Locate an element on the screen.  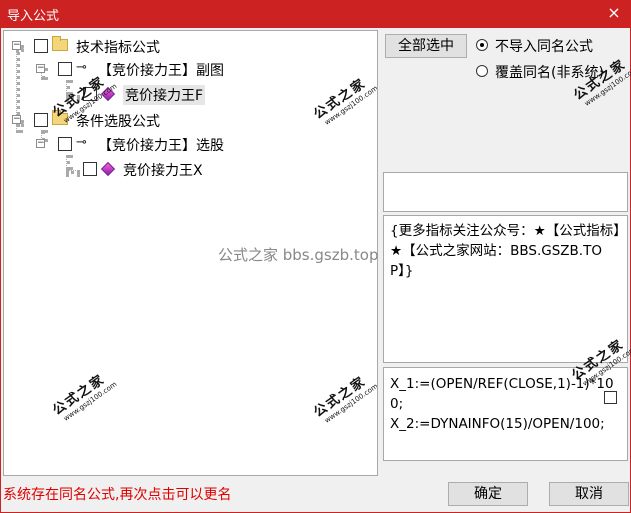
tree-node-screening-formulas: − 条件选股公式 is located at coordinates (108, 120).